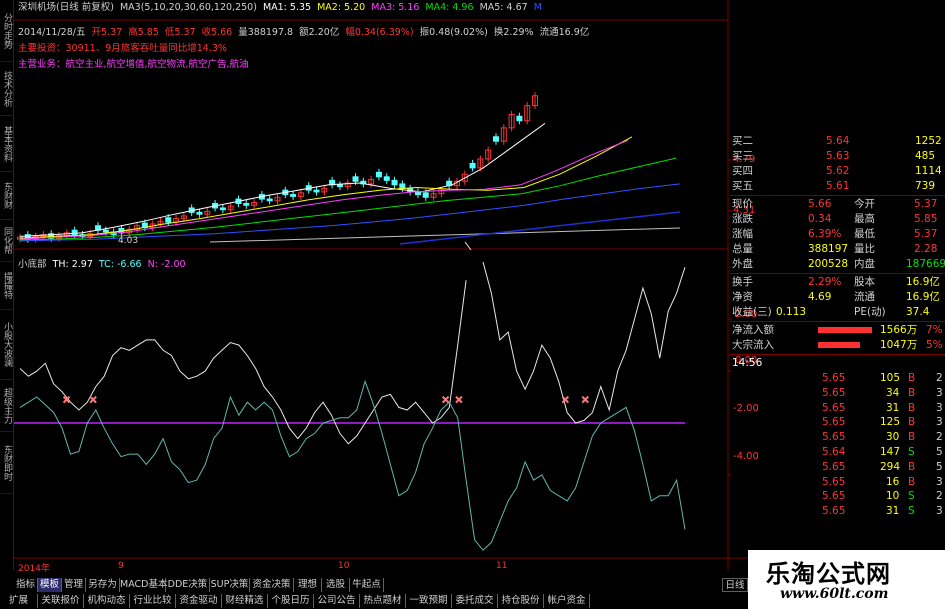 The image size is (945, 609). I want to click on indicator-tab-4: MACD基本, so click(143, 585).